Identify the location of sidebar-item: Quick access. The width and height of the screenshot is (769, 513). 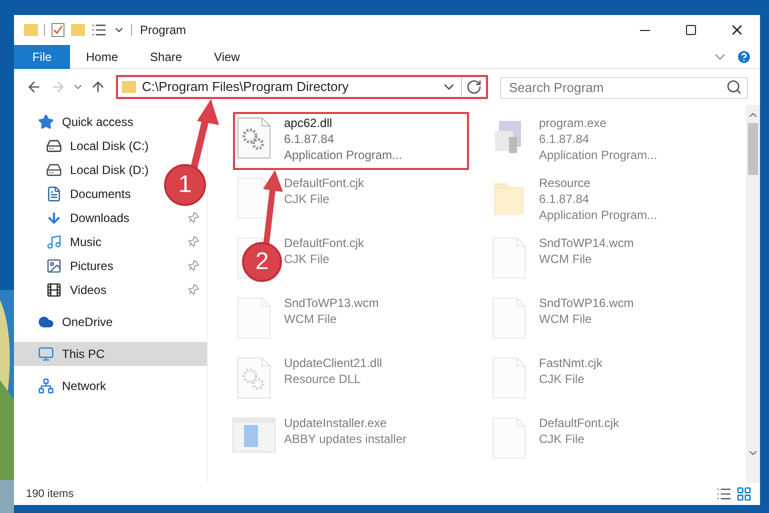
(86, 122).